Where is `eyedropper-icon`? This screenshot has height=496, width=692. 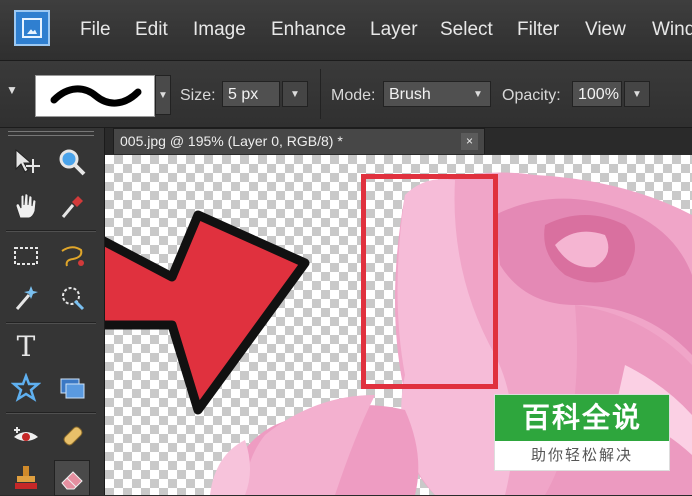 eyedropper-icon is located at coordinates (72, 206).